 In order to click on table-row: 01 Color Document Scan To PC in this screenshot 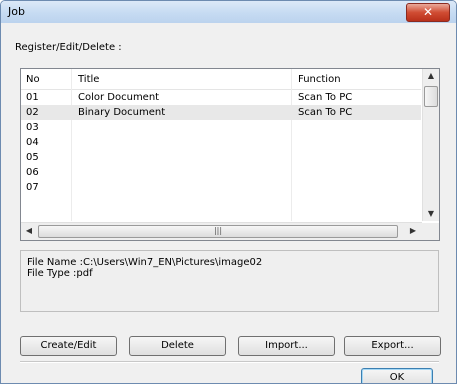, I will do `click(221, 97)`.